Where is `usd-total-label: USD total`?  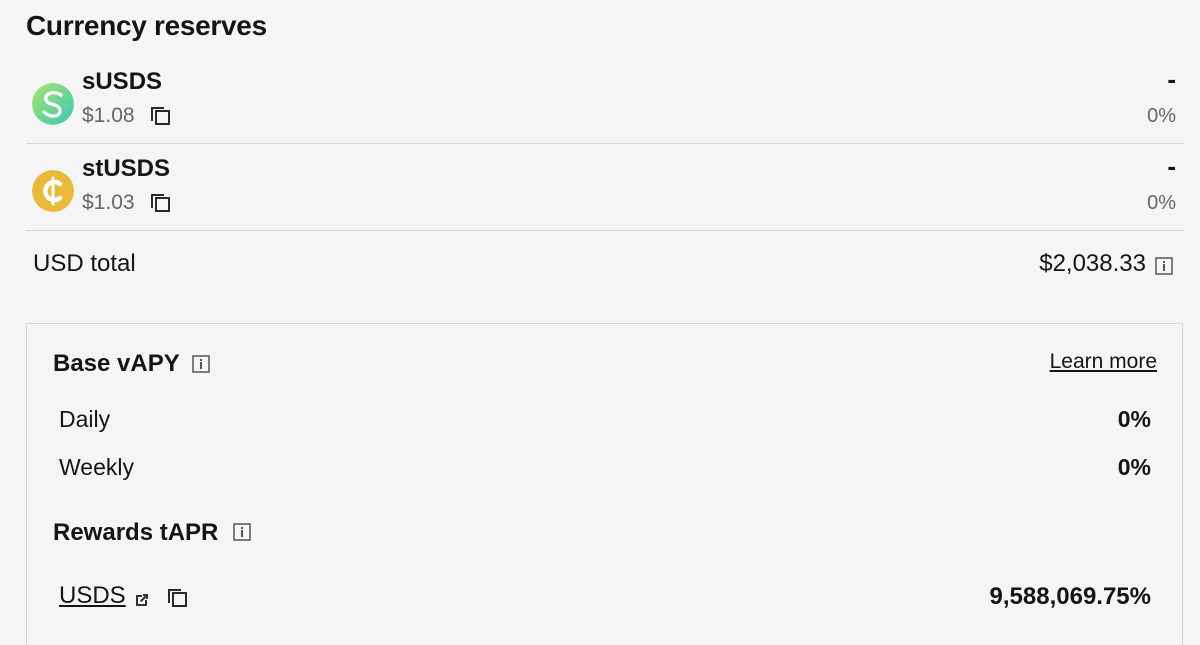 usd-total-label: USD total is located at coordinates (84, 263).